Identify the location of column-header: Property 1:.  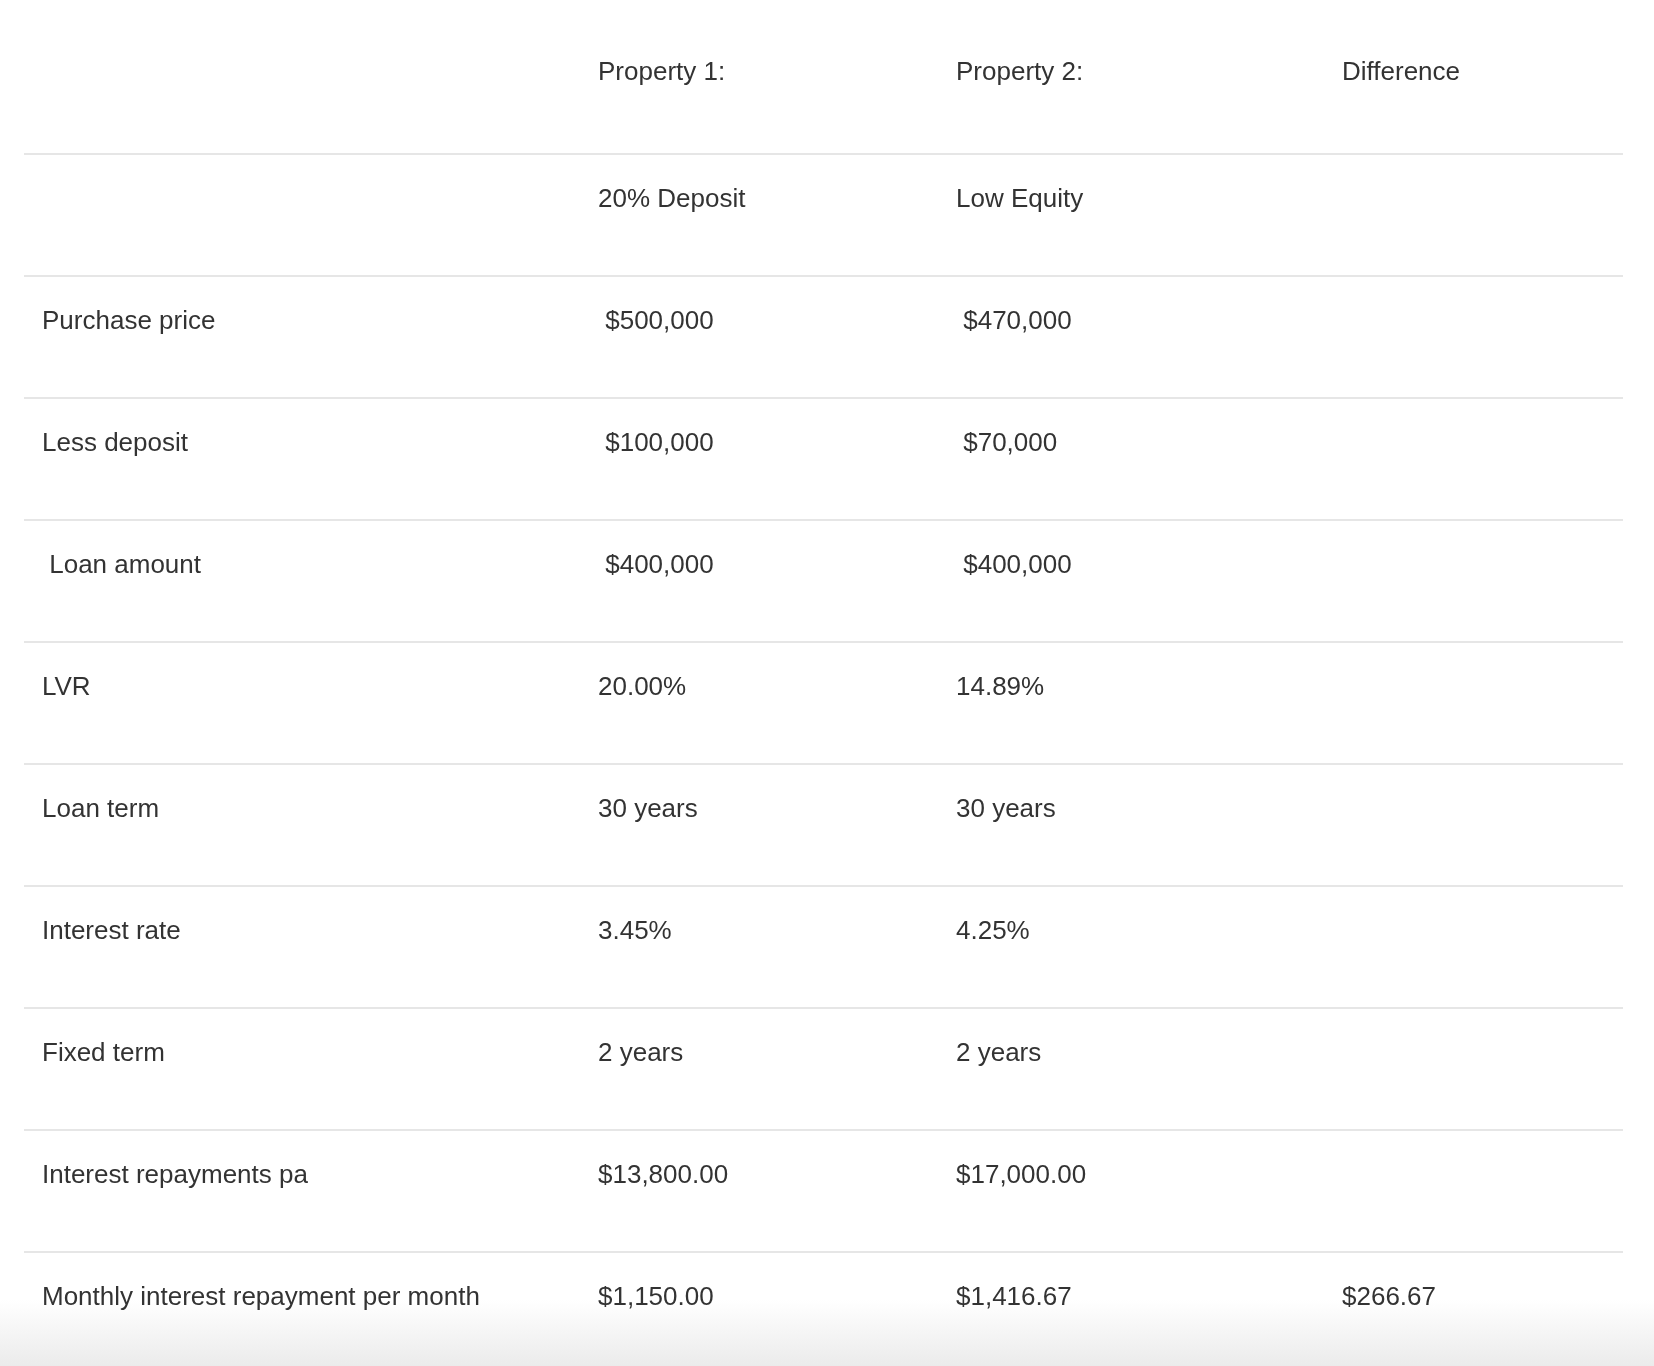
(662, 71).